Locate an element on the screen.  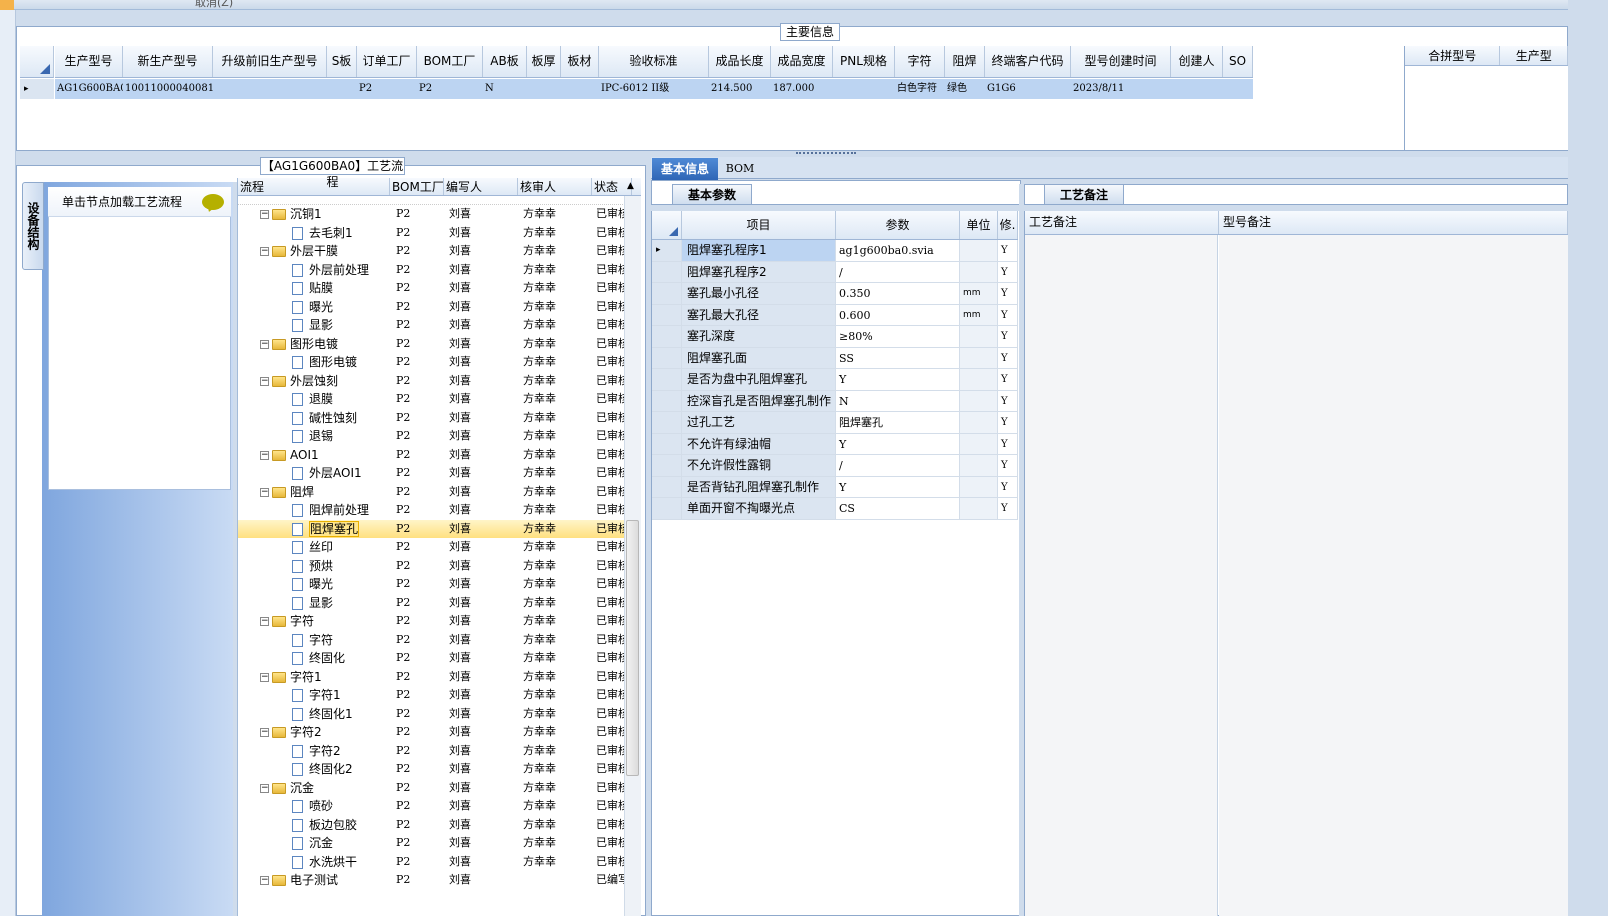
param-row: 过孔工艺 阻焊塞孔 Y is located at coordinates (835, 423).